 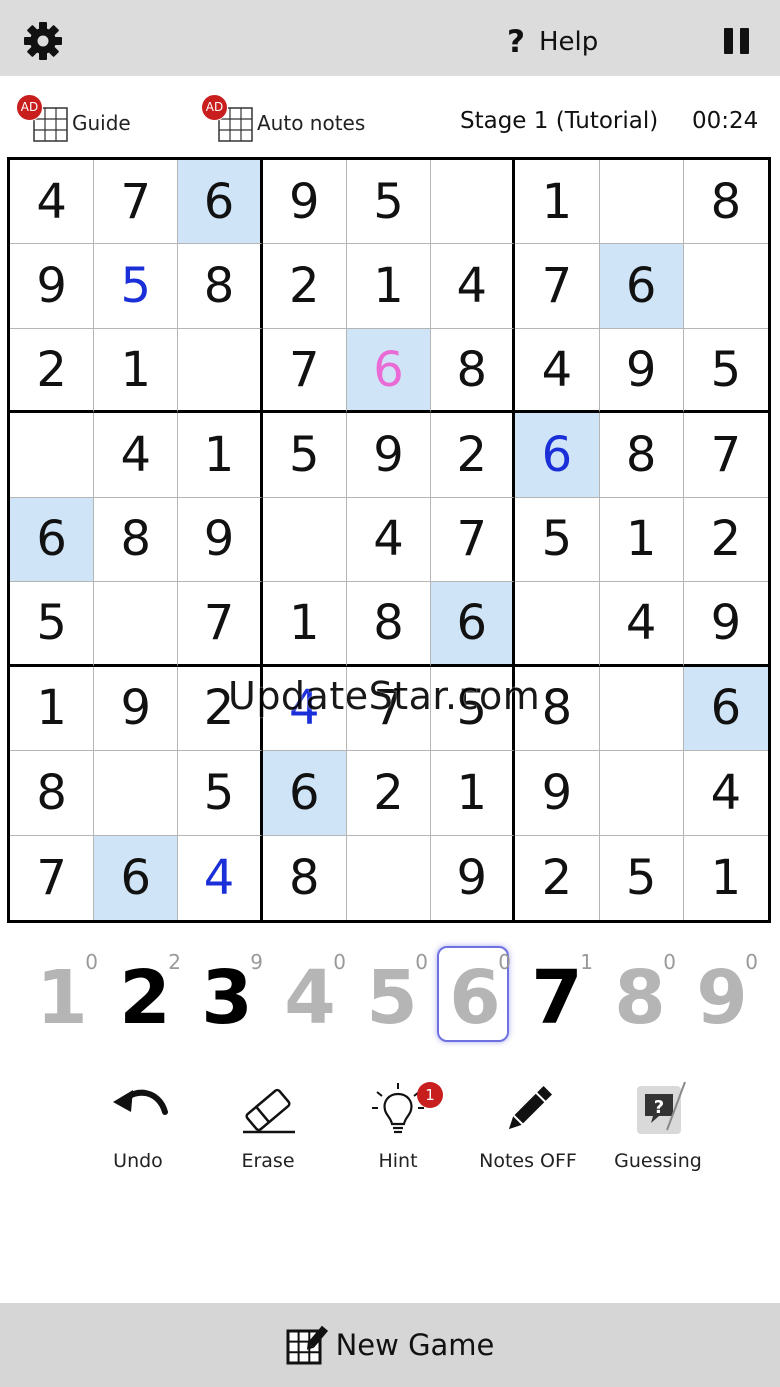 What do you see at coordinates (43, 41) in the screenshot?
I see `gear-icon` at bounding box center [43, 41].